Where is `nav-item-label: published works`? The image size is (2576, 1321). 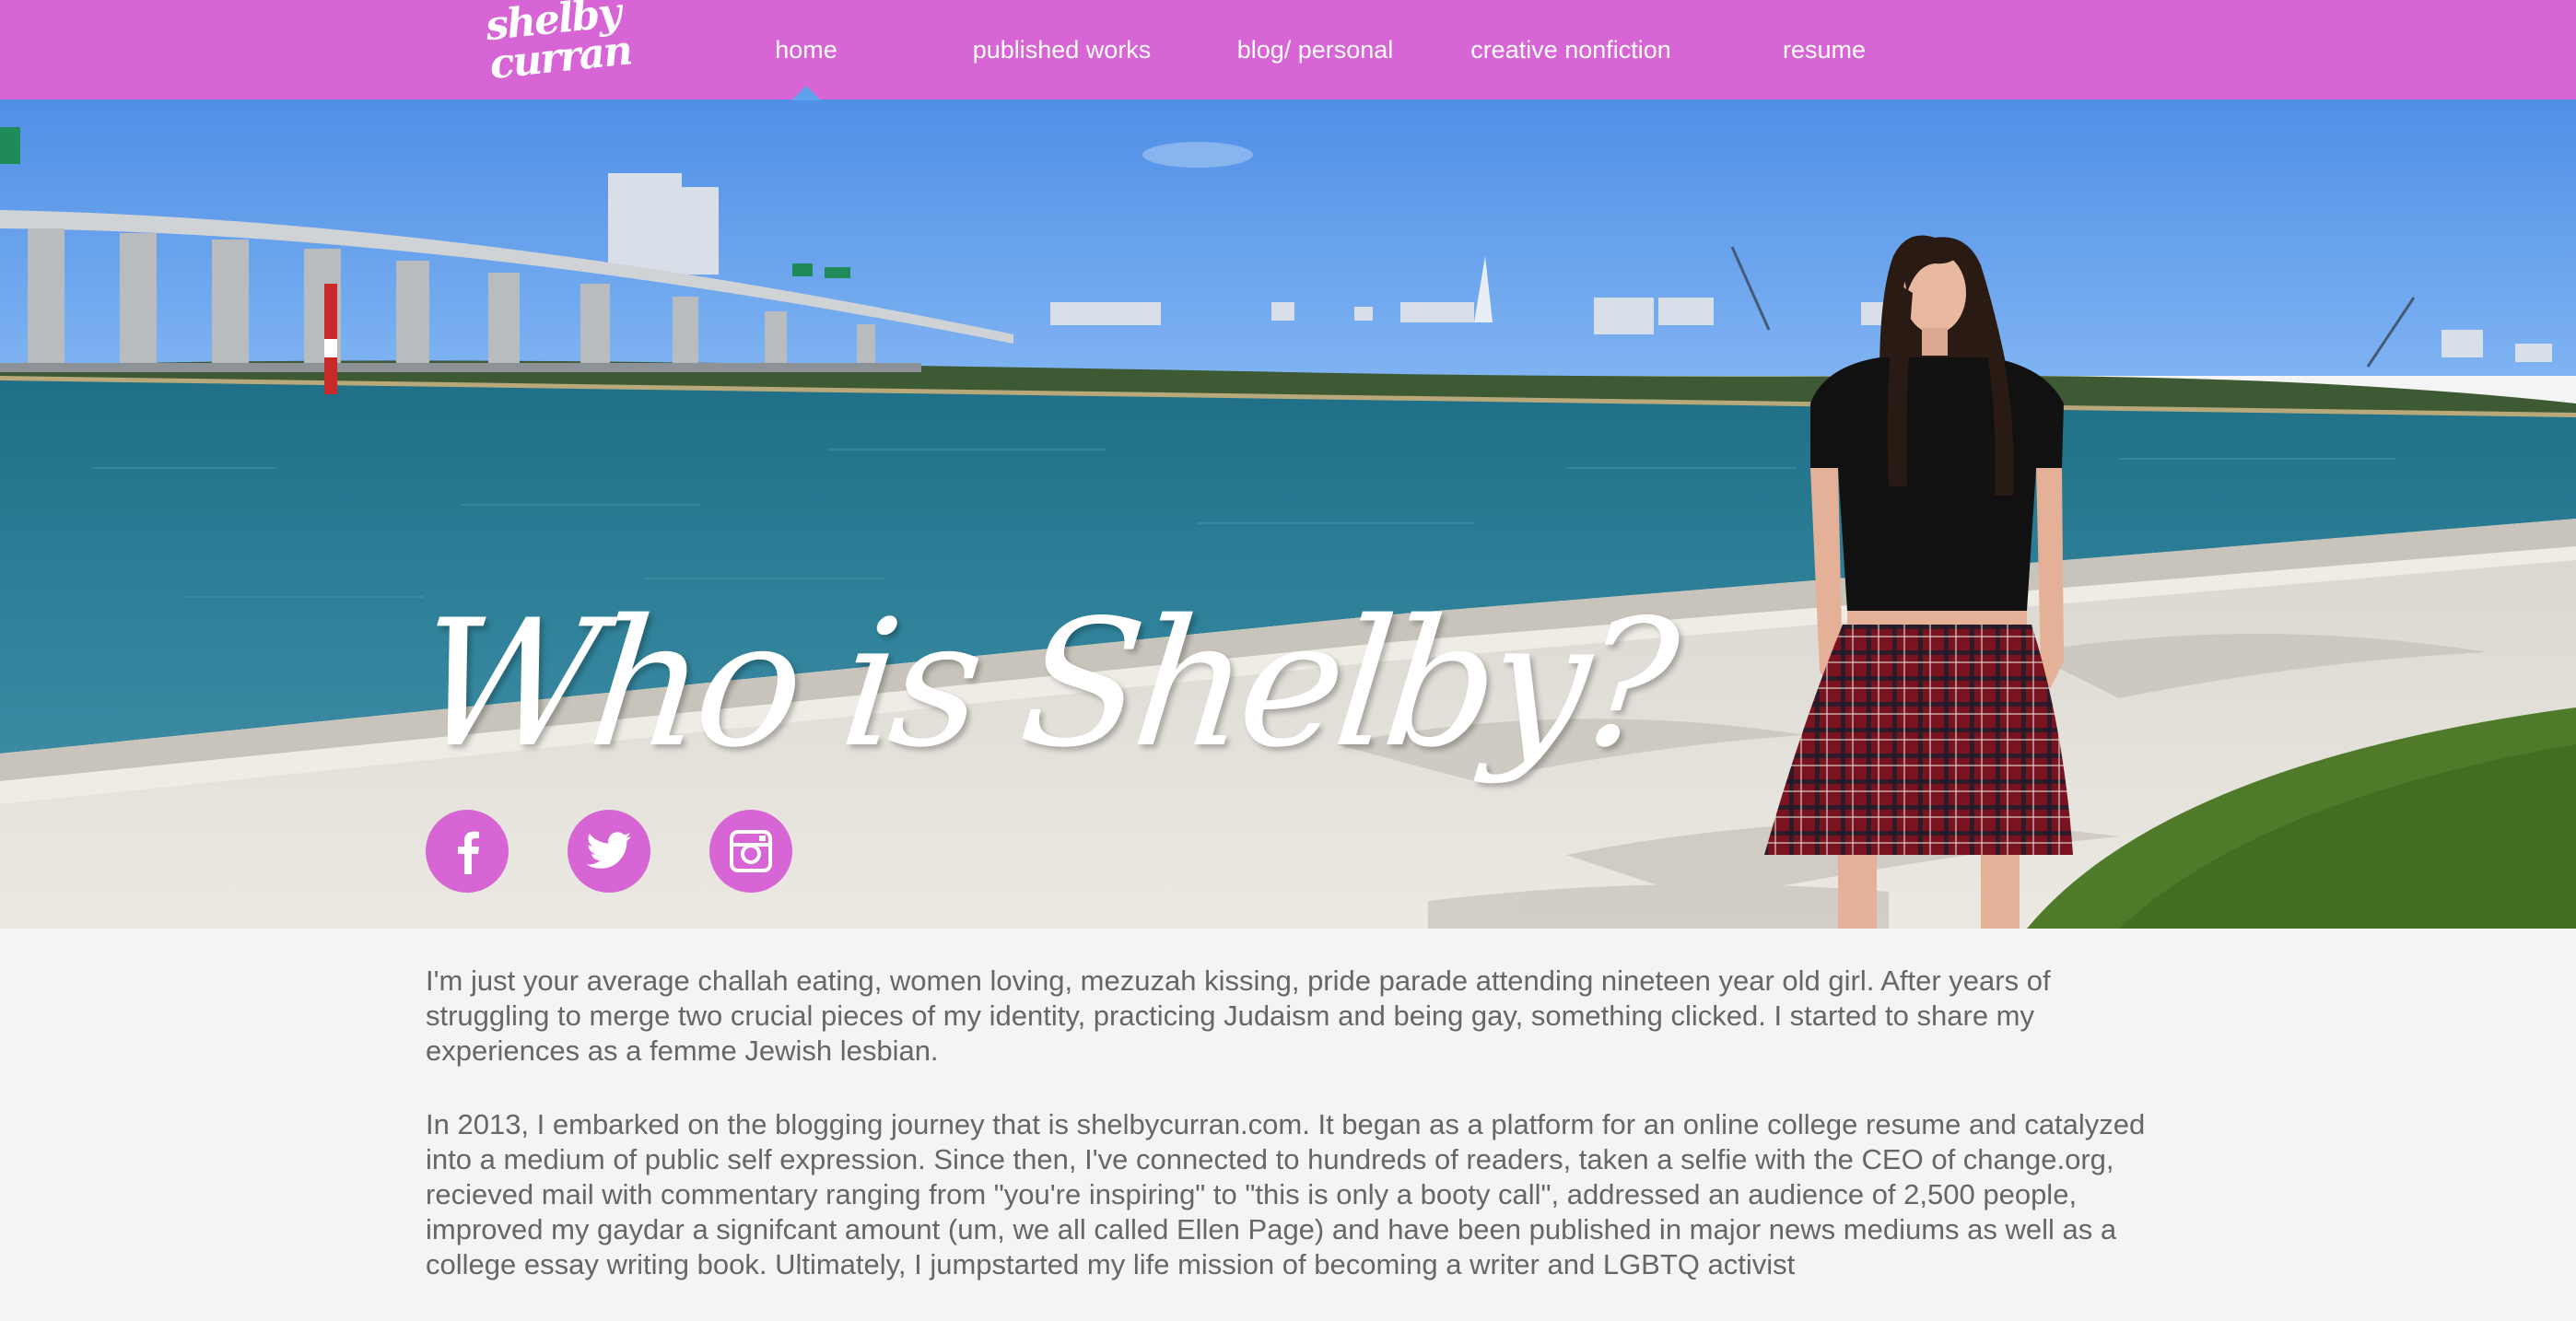 nav-item-label: published works is located at coordinates (1062, 49).